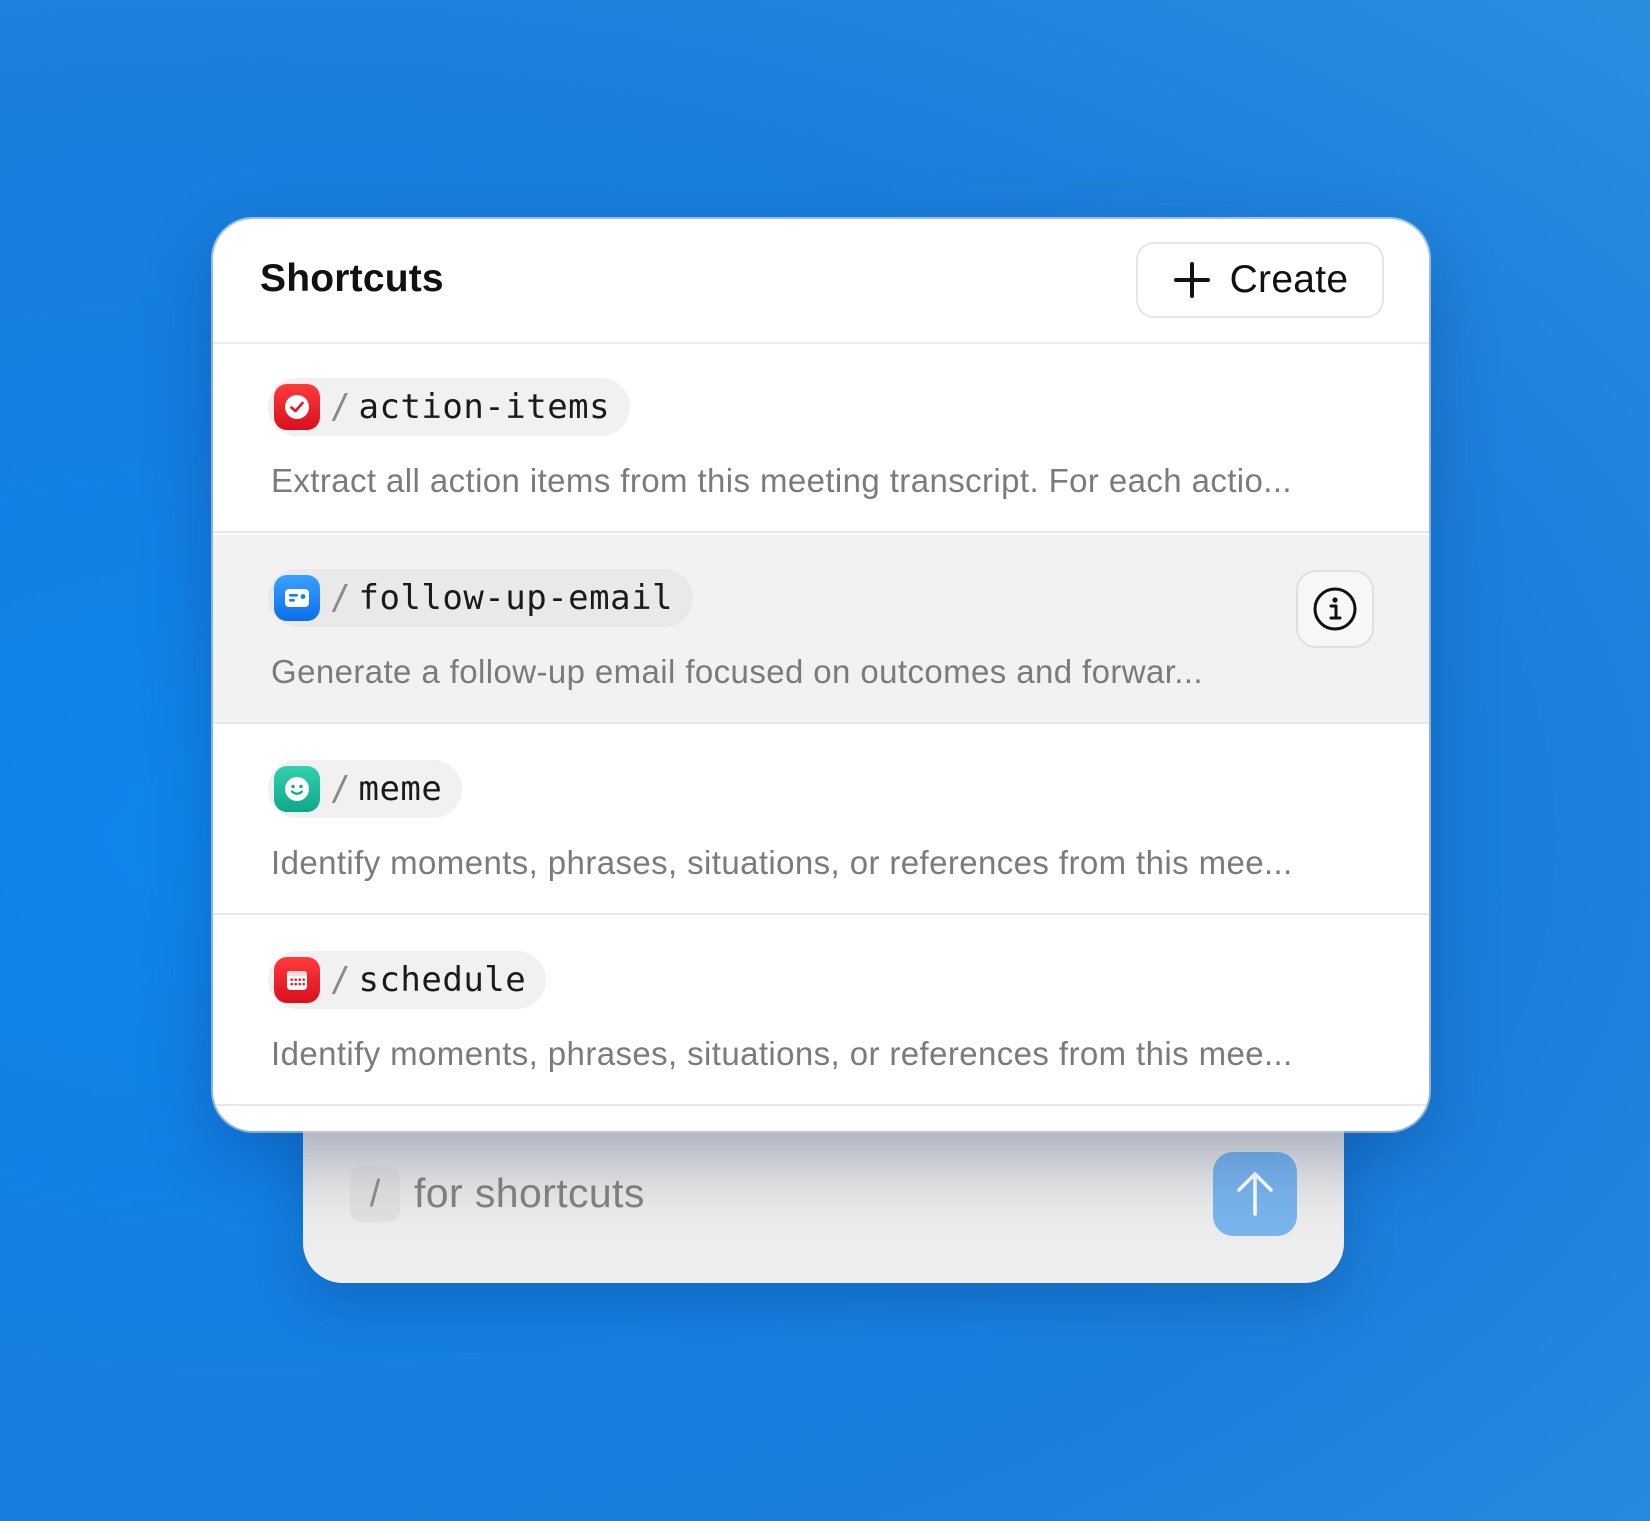 The width and height of the screenshot is (1650, 1521). What do you see at coordinates (1192, 280) in the screenshot?
I see `plus-icon` at bounding box center [1192, 280].